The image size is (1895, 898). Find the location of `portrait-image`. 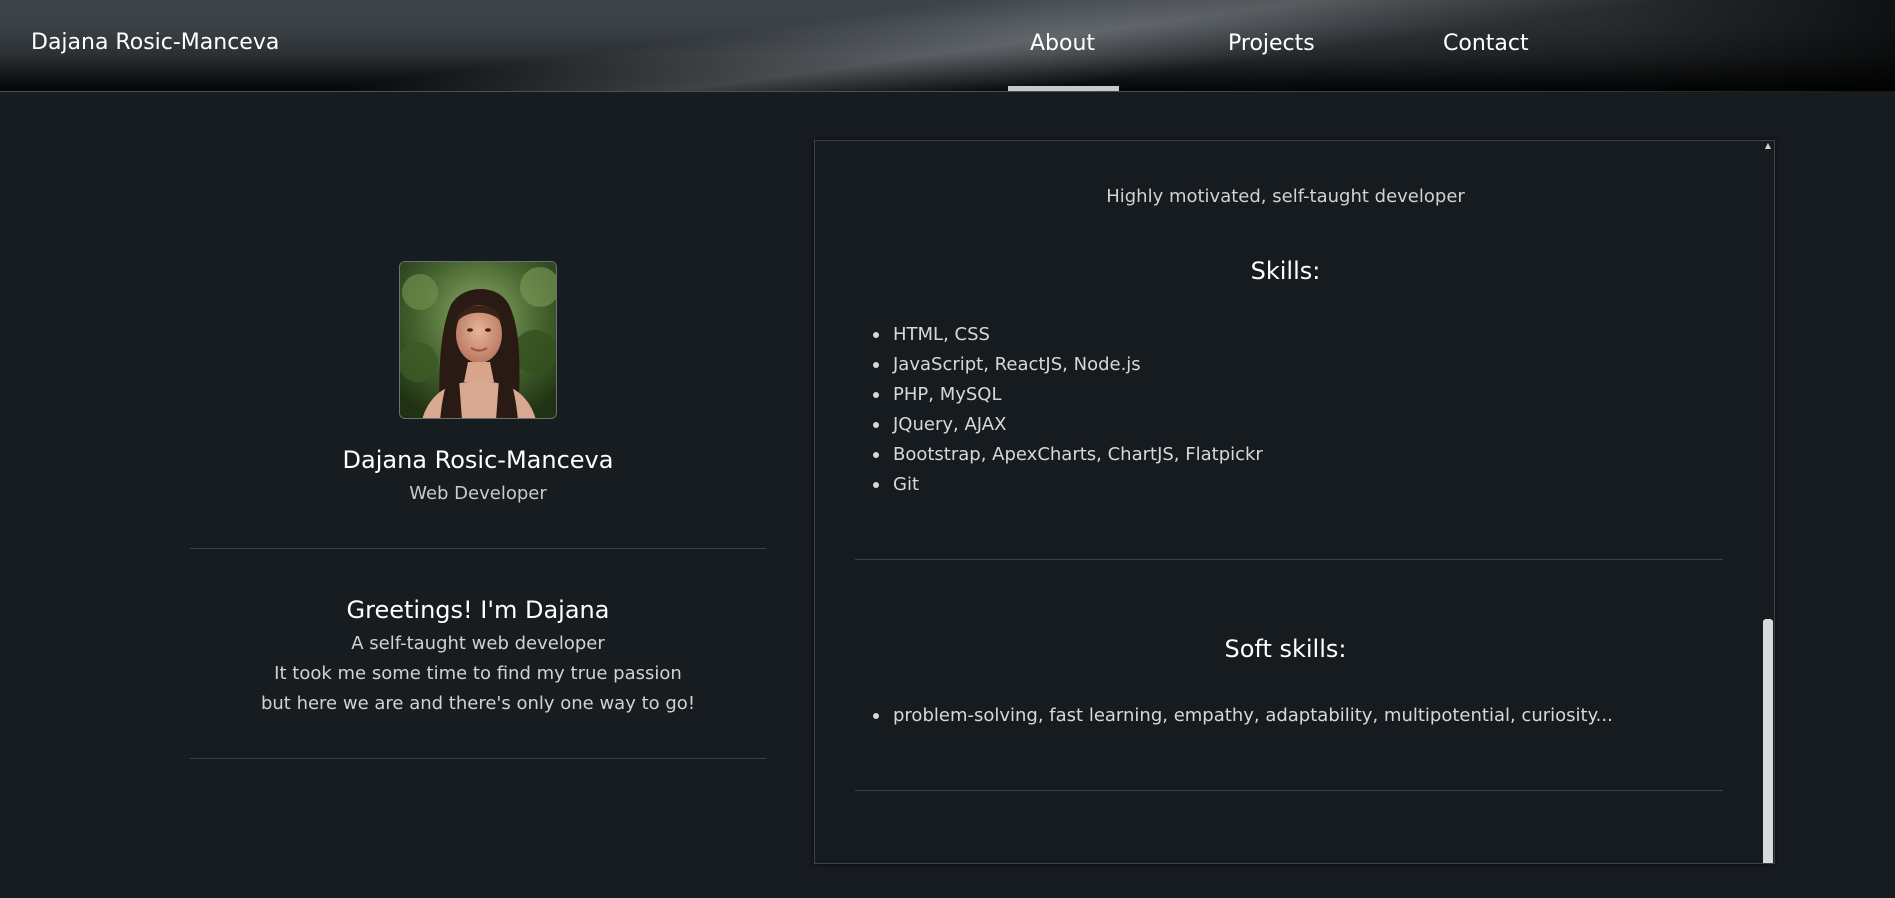

portrait-image is located at coordinates (478, 340).